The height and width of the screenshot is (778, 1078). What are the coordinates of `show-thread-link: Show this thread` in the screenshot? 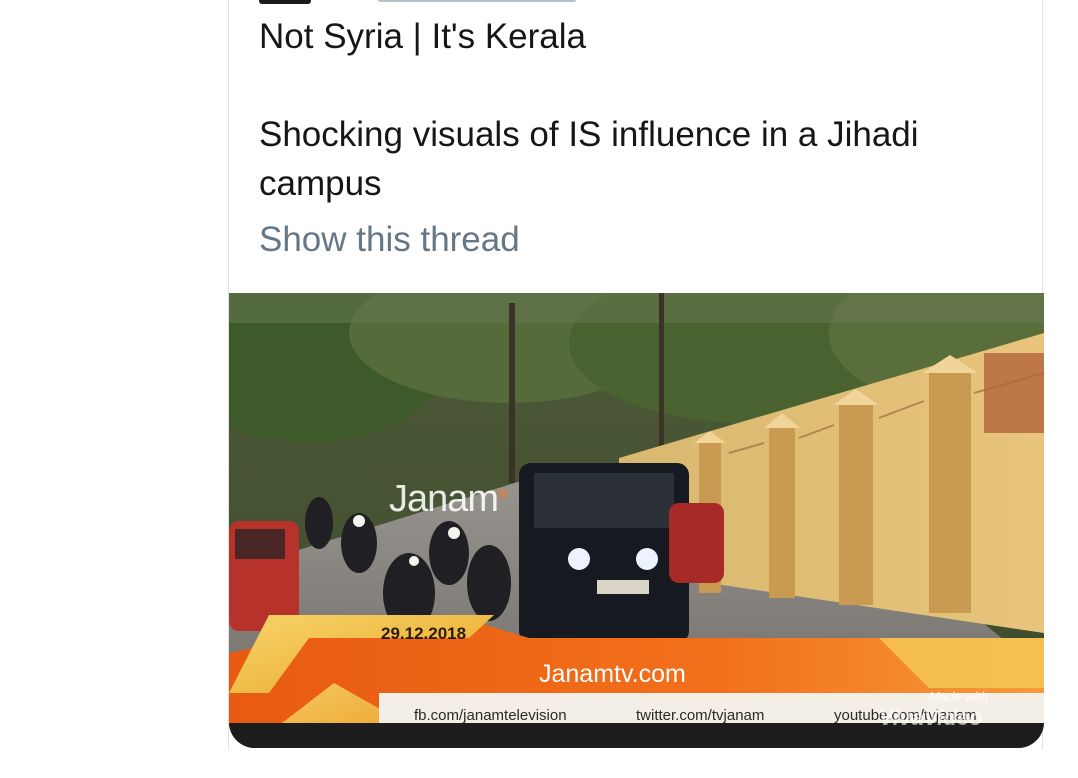 It's located at (389, 240).